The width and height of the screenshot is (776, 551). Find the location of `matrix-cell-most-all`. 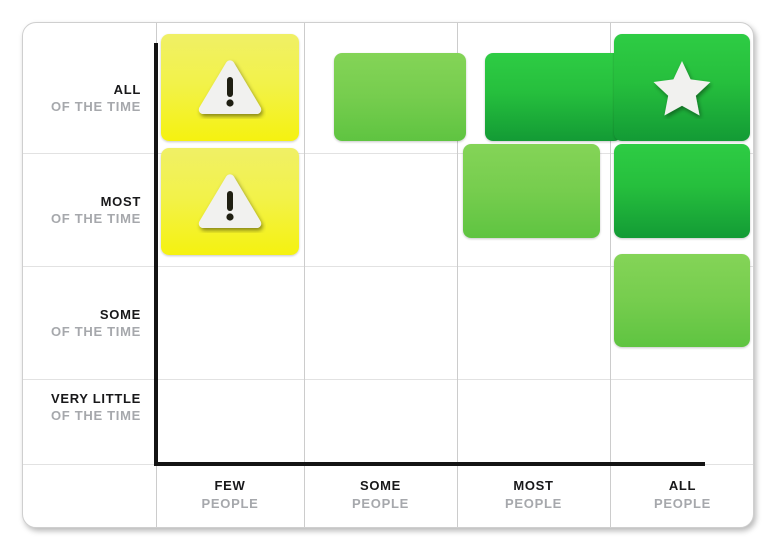

matrix-cell-most-all is located at coordinates (682, 191).